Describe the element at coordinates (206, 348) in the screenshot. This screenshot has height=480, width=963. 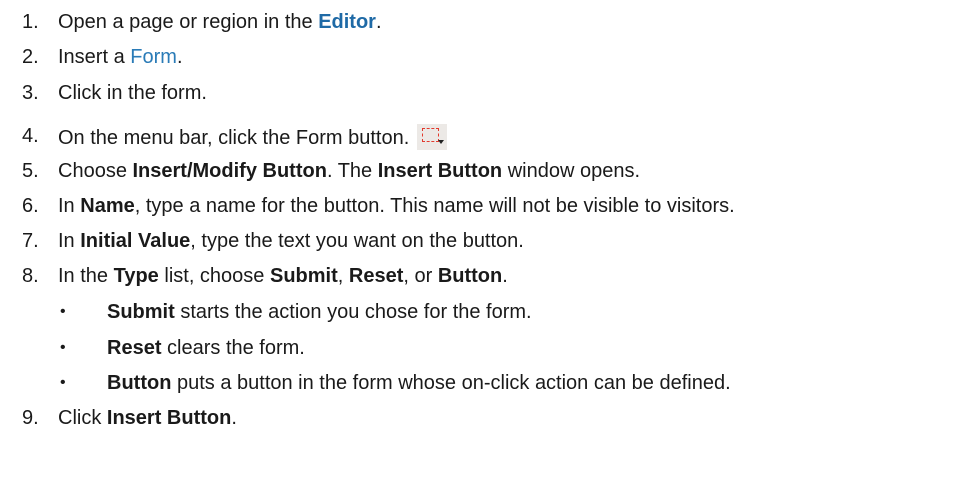
I see `bullet-text: Reset clears the form.` at that location.